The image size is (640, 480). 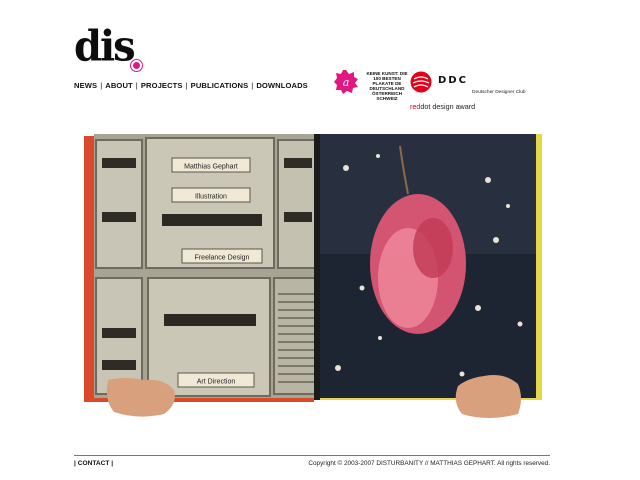 I want to click on contact-link: CONTACT, so click(x=94, y=463).